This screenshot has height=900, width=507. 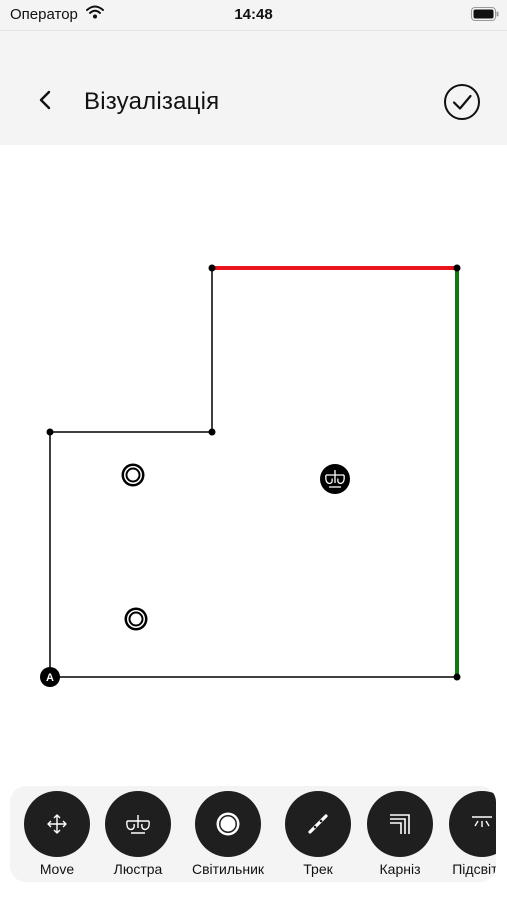 What do you see at coordinates (318, 869) in the screenshot?
I see `tool-track-label: Трек` at bounding box center [318, 869].